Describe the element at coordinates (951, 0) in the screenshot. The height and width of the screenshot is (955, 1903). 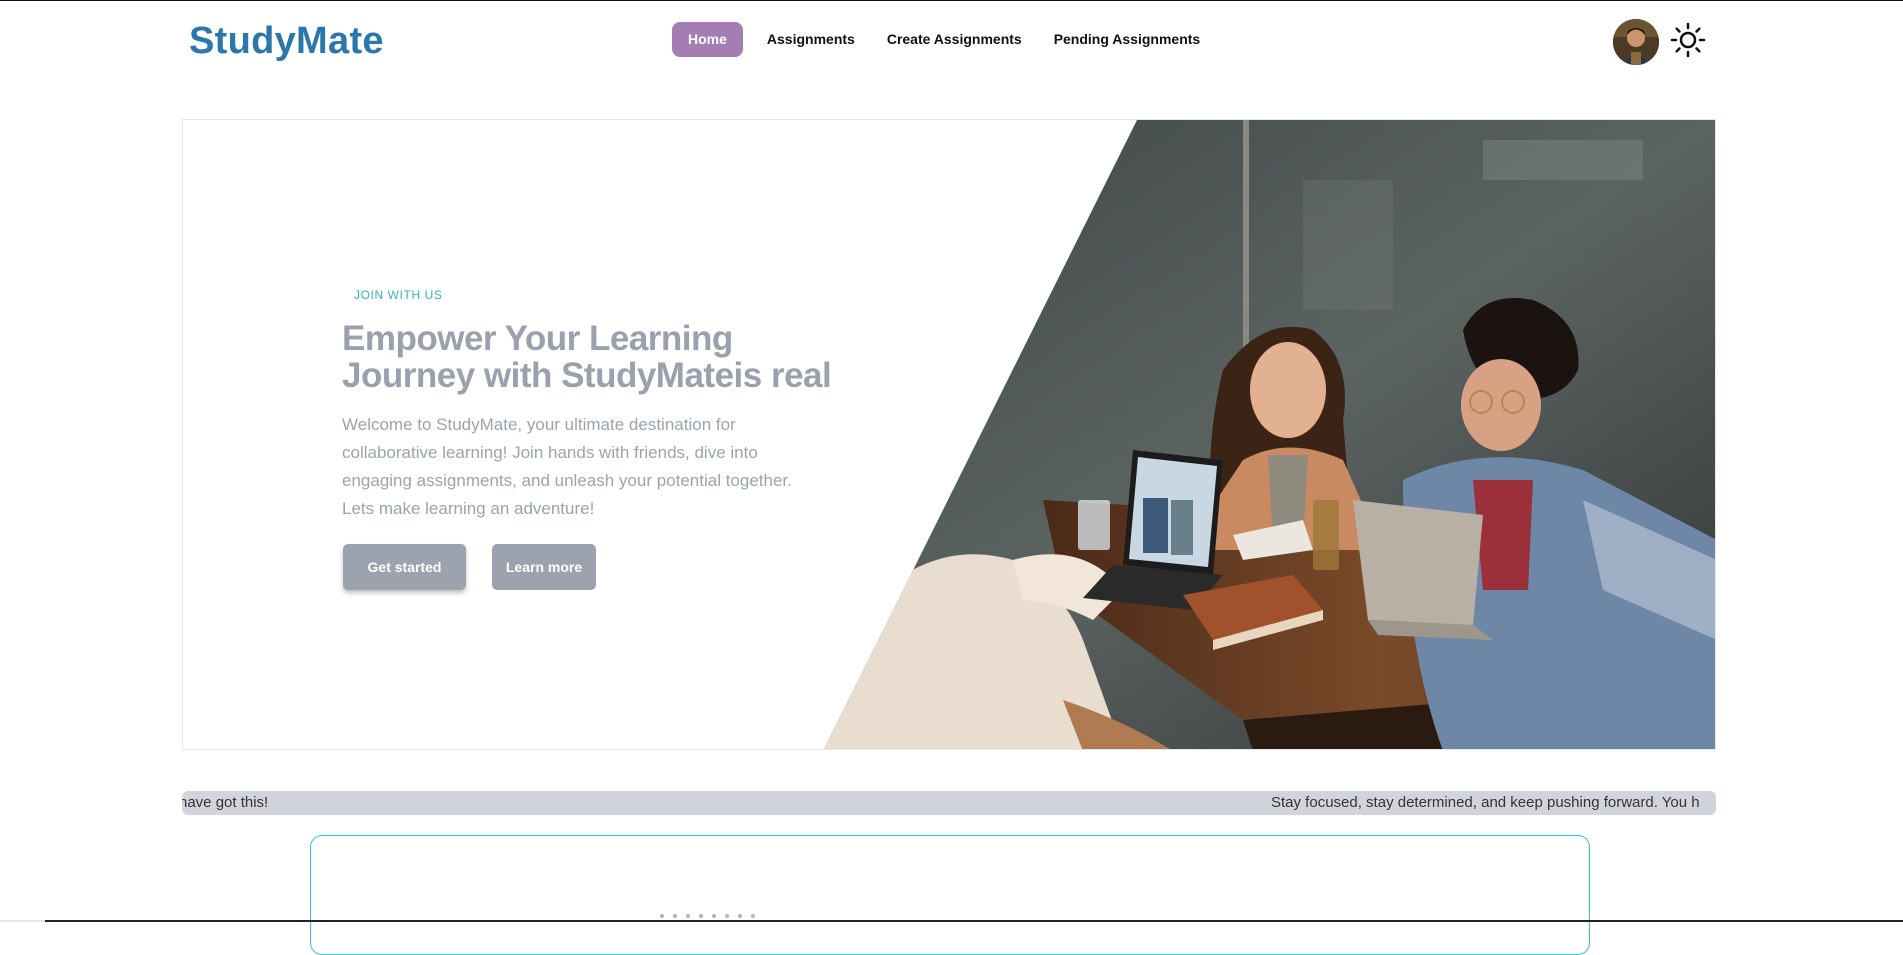
I see `window-top-border` at that location.